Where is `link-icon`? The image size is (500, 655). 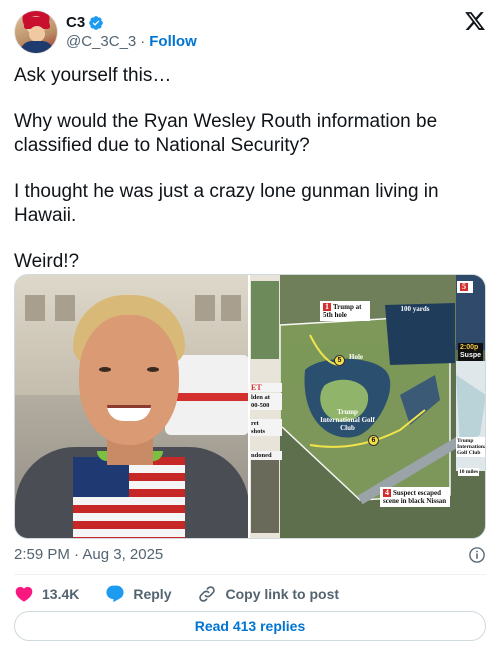 link-icon is located at coordinates (207, 594).